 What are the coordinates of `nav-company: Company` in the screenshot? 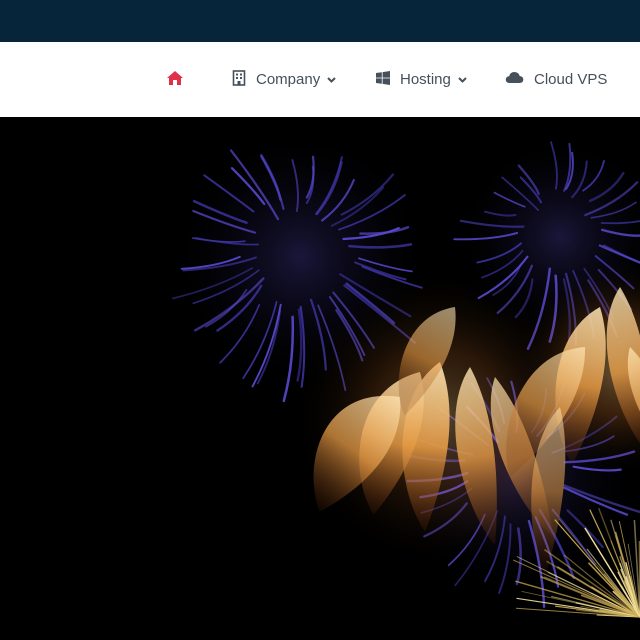 It's located at (284, 79).